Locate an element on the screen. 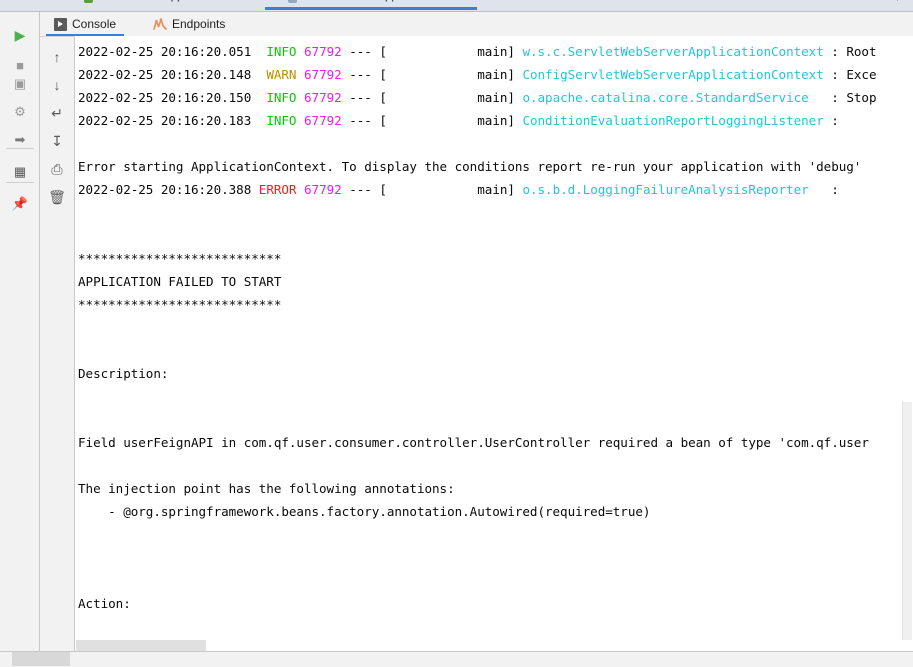  log-logger: ConfigServletWebServerApplicationContext is located at coordinates (673, 74).